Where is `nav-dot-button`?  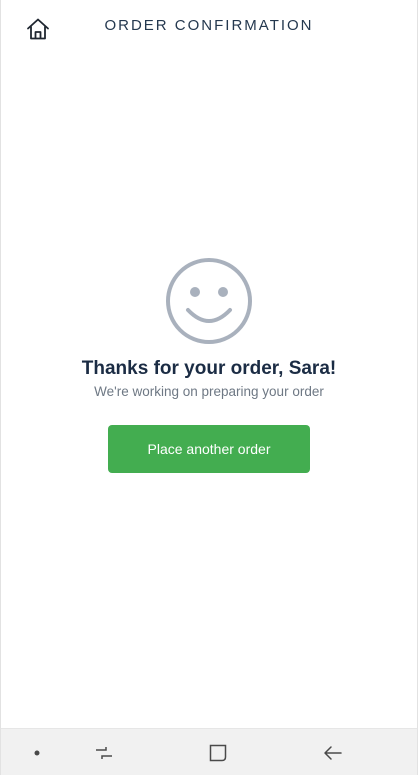 nav-dot-button is located at coordinates (37, 753).